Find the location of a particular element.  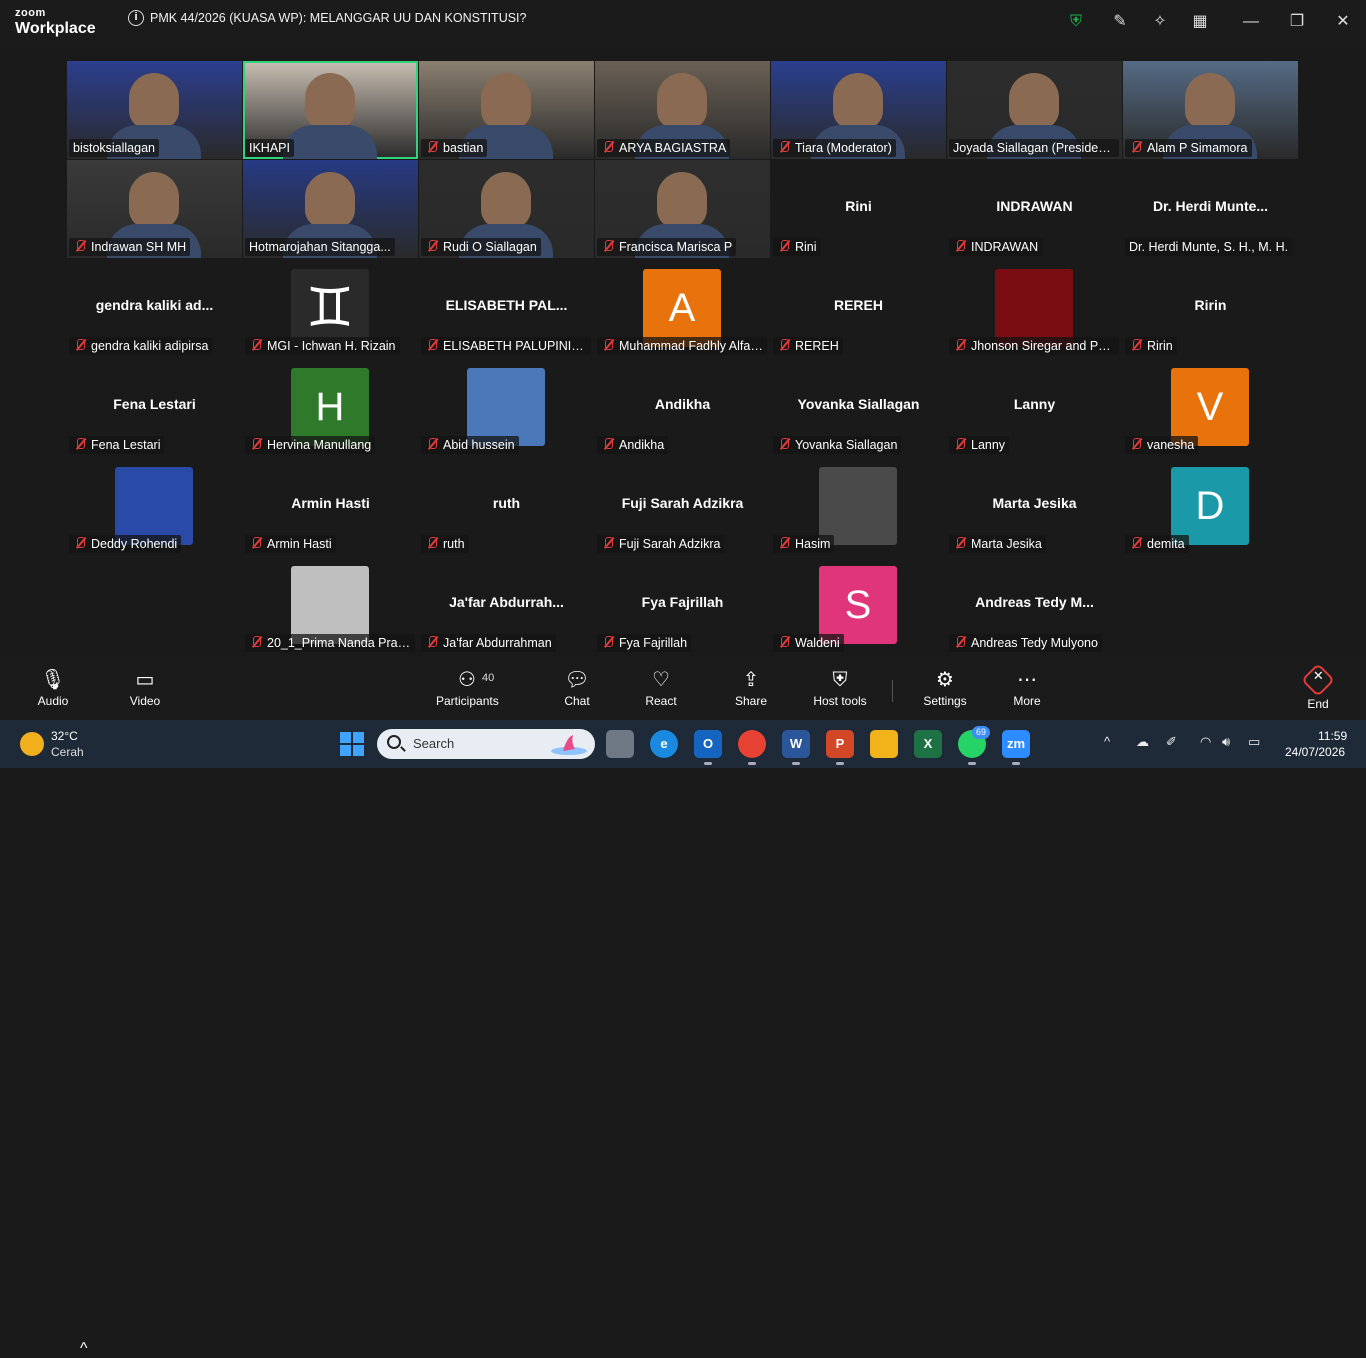

participant-tile: bistoksiallagan is located at coordinates (154, 110).